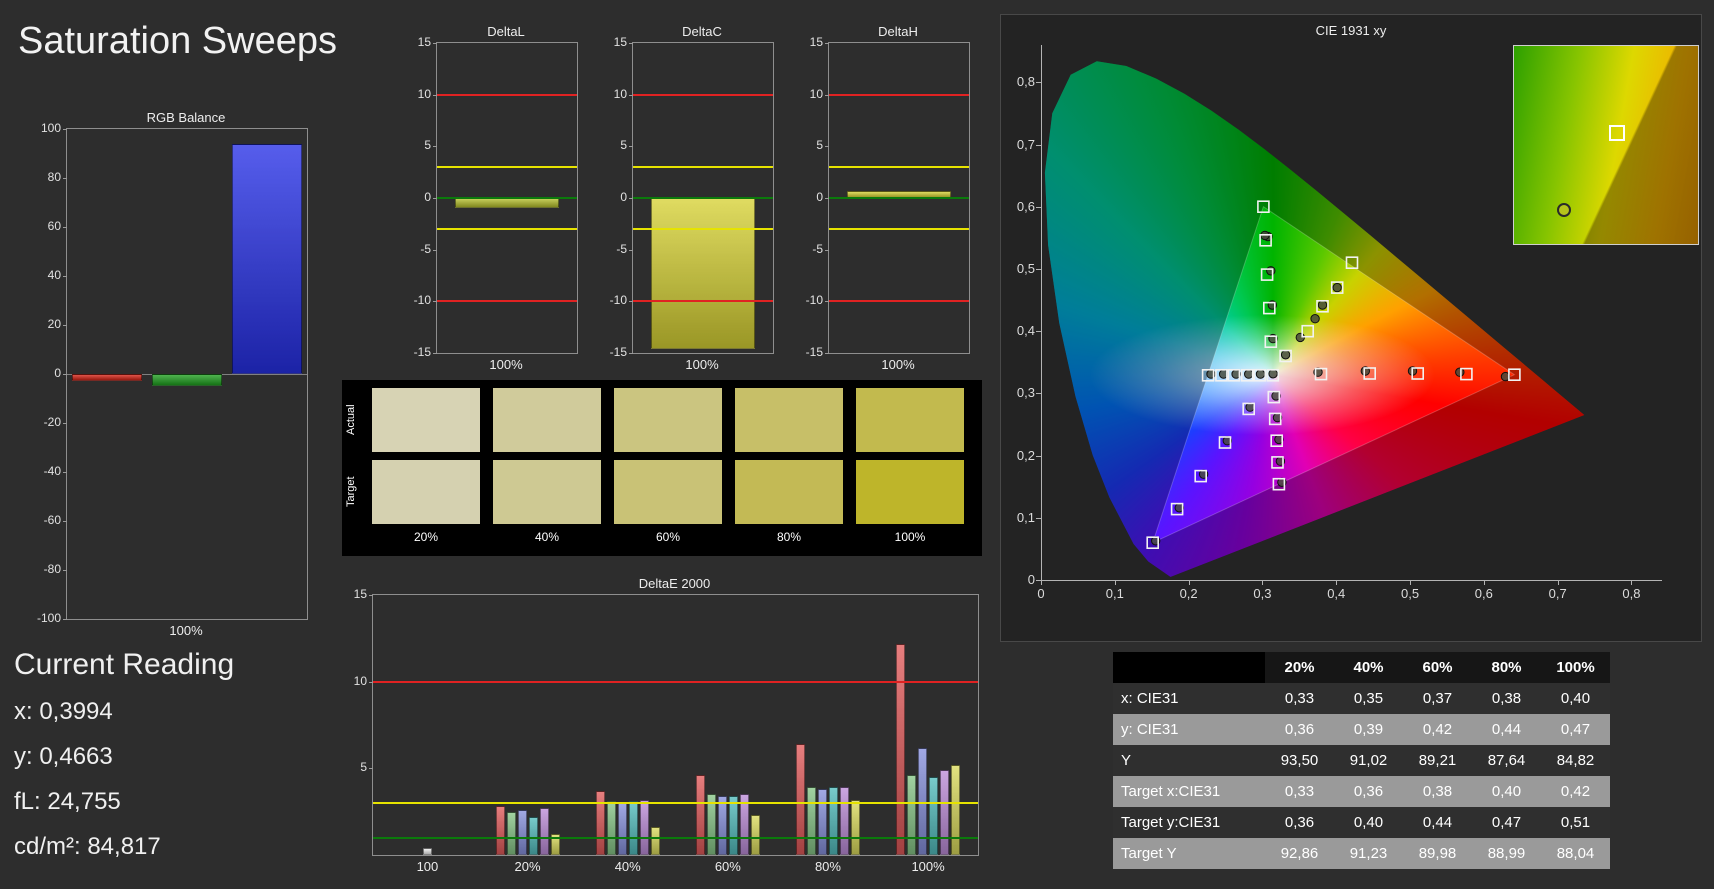  What do you see at coordinates (351, 492) in the screenshot?
I see `swatch-row-label-target: Target` at bounding box center [351, 492].